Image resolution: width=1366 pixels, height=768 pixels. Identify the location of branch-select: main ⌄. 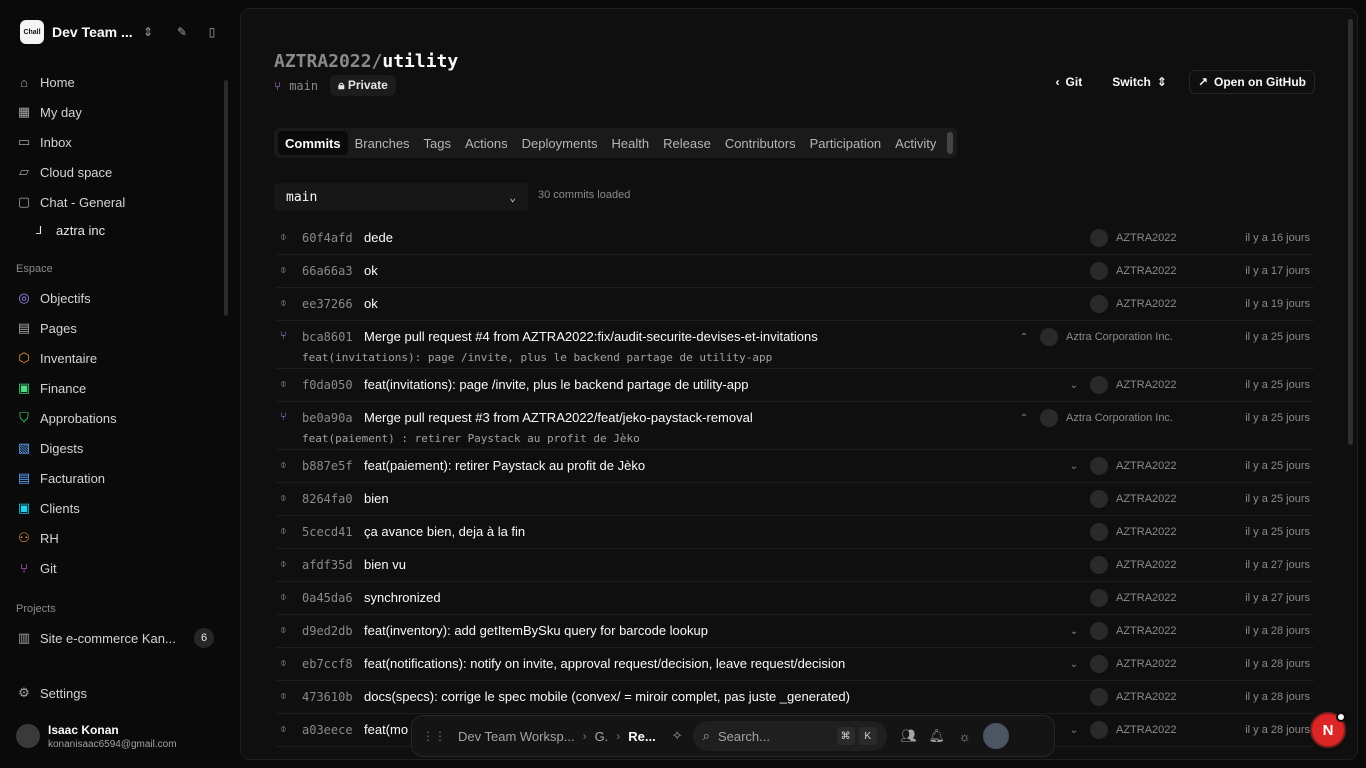
(401, 197).